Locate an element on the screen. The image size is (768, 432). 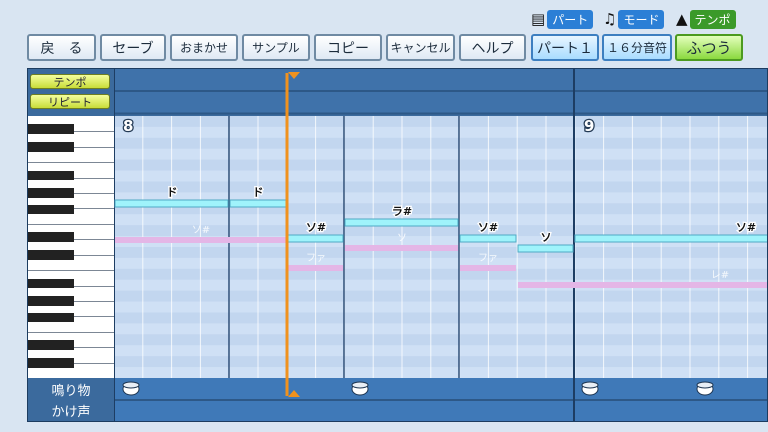
measure-number: 9 is located at coordinates (589, 126).